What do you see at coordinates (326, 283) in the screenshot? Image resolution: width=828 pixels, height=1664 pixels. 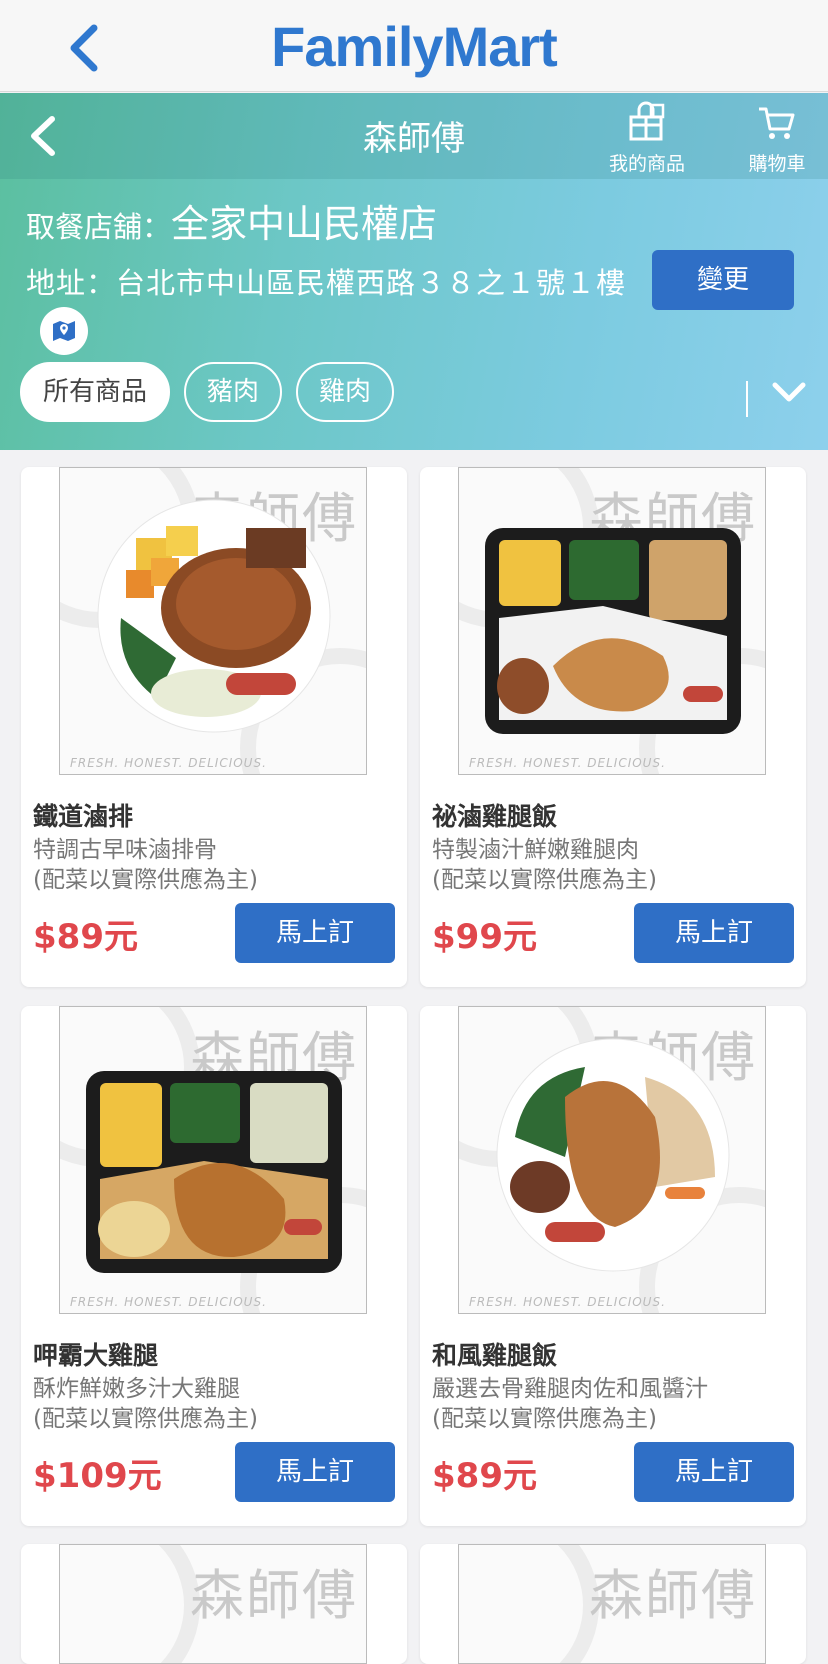 I see `store-address-text: 地址：台北市中山區民權西路３８之１號１樓` at bounding box center [326, 283].